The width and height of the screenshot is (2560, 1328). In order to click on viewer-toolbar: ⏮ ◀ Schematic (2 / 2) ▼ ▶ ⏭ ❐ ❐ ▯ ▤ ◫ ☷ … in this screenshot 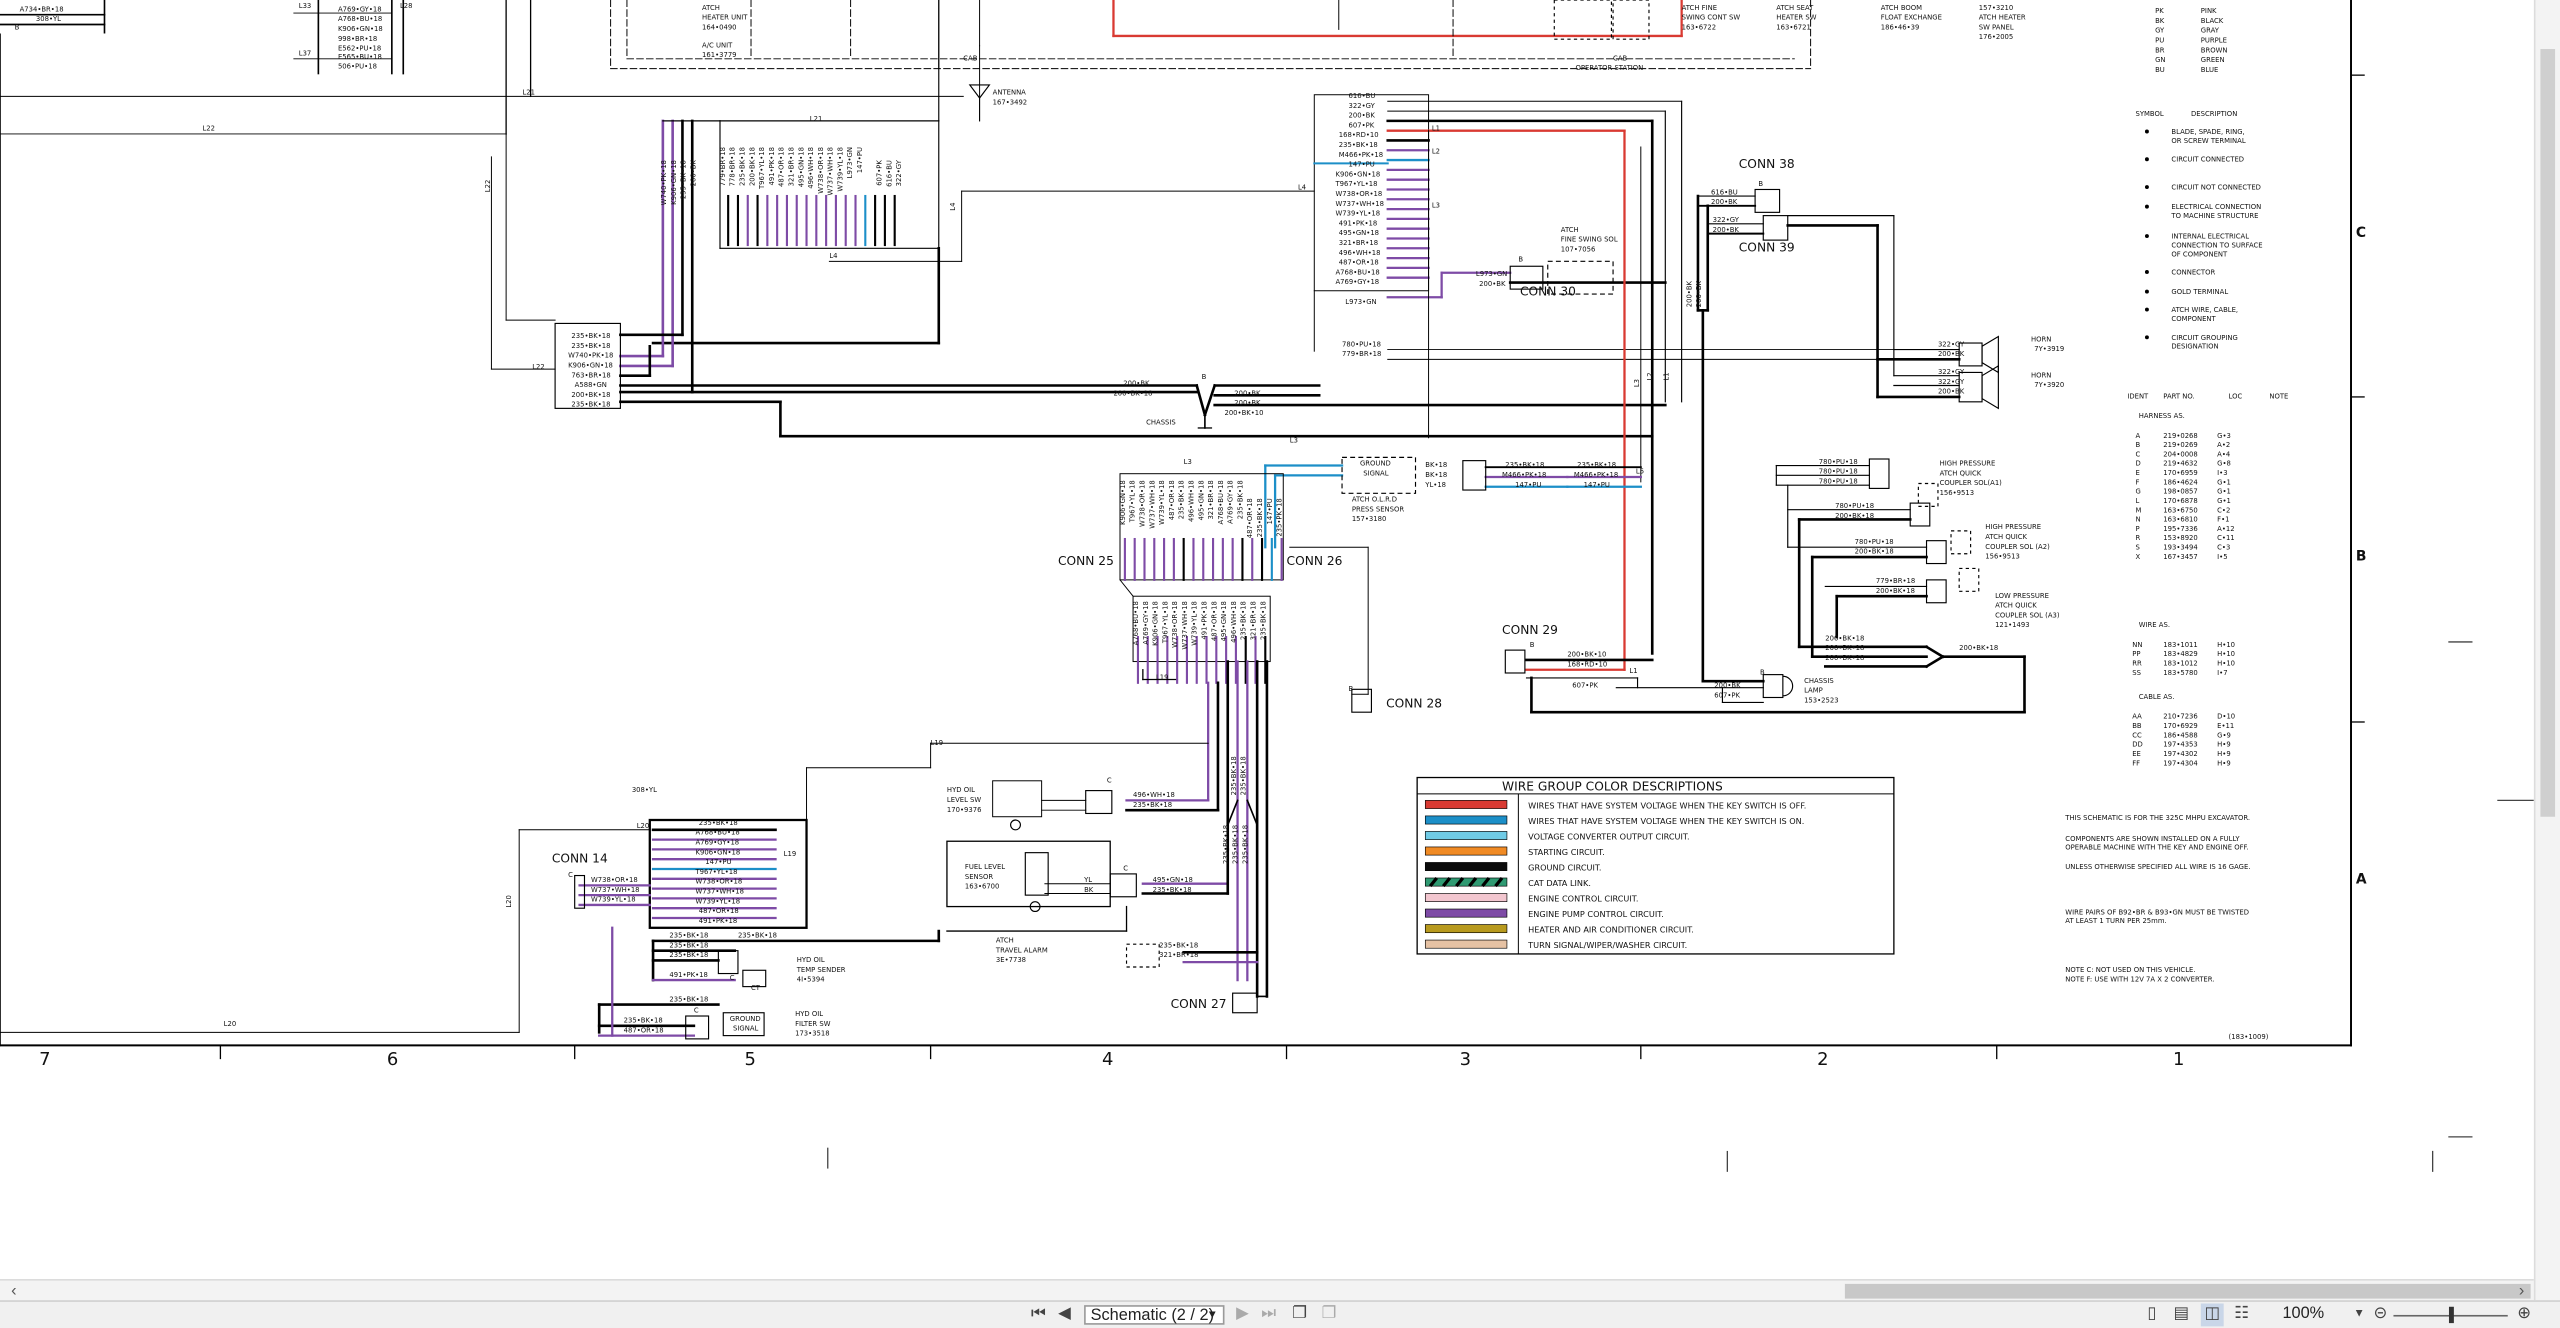, I will do `click(1280, 1314)`.